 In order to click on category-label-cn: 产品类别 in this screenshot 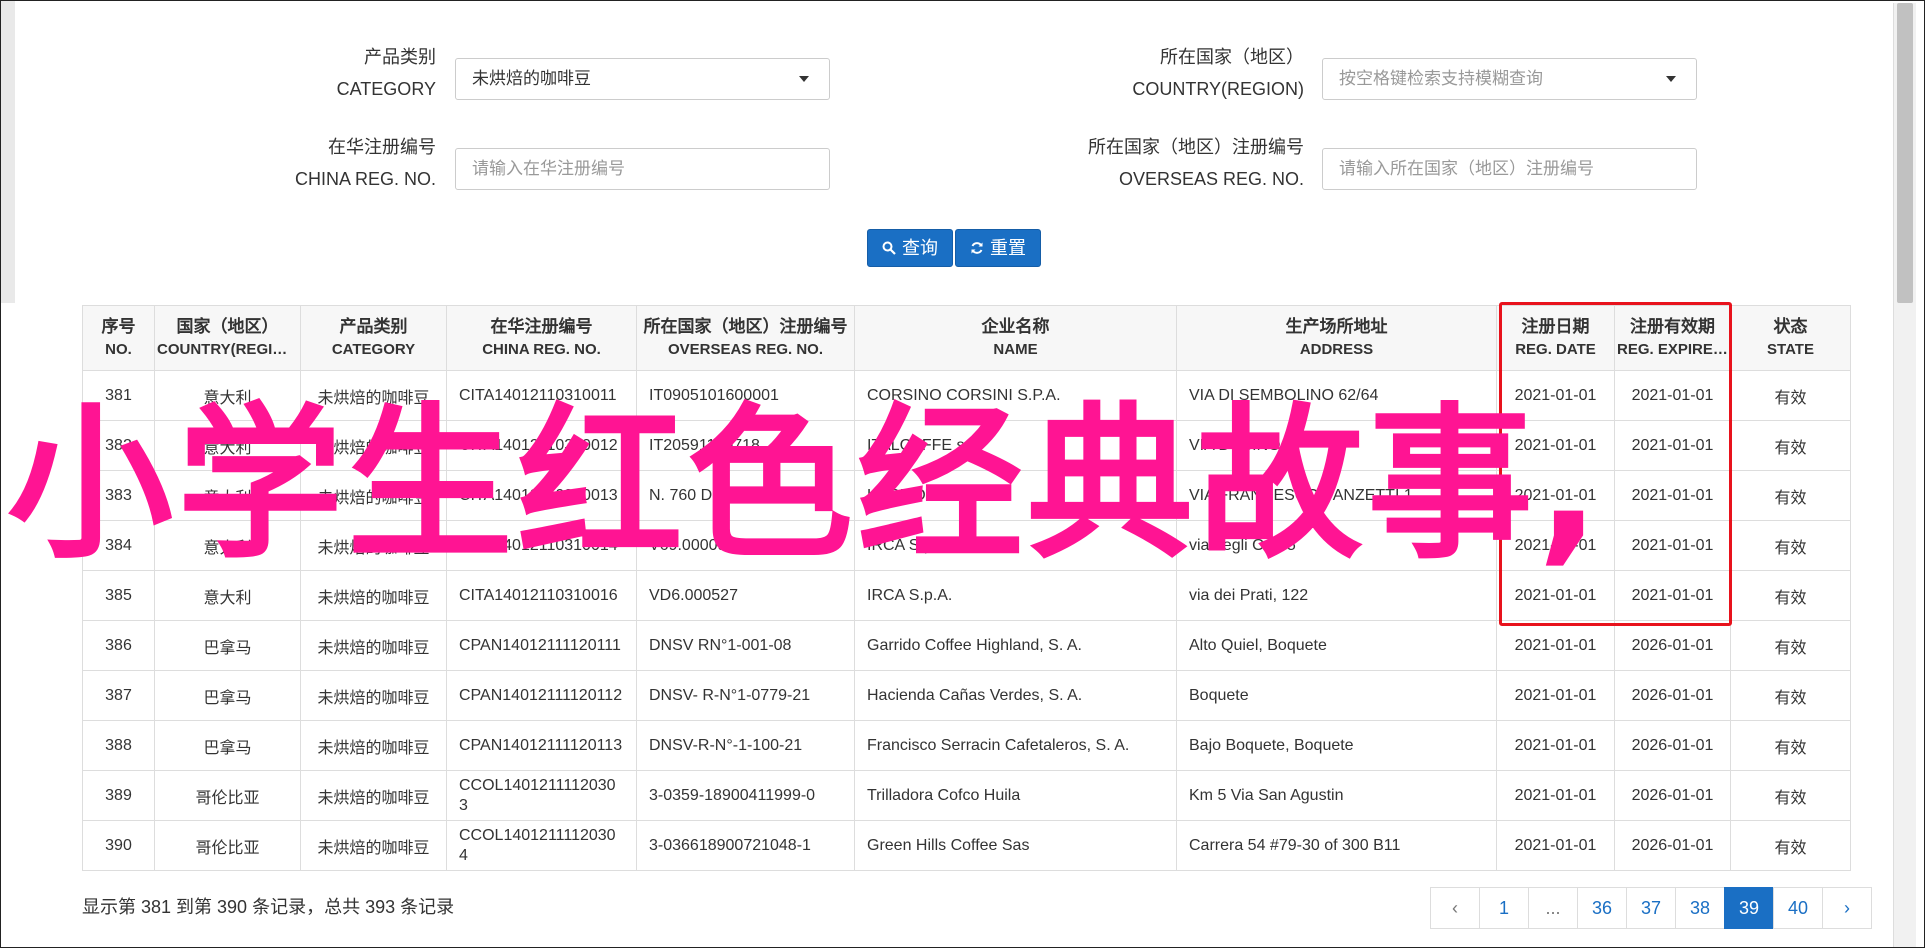, I will do `click(400, 57)`.